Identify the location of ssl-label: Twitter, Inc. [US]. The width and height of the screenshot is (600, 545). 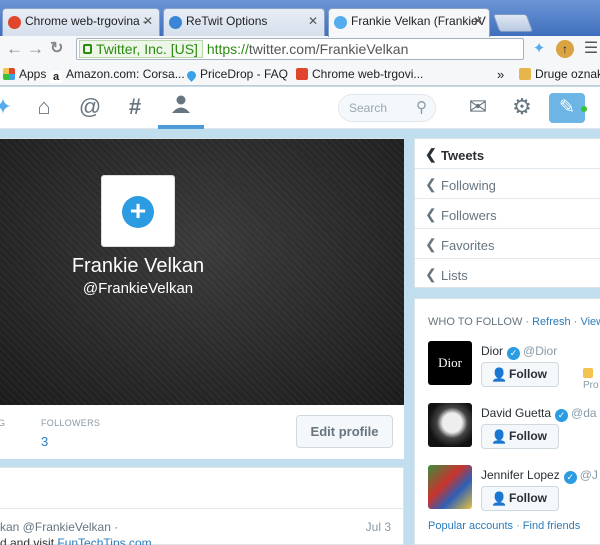
(147, 49).